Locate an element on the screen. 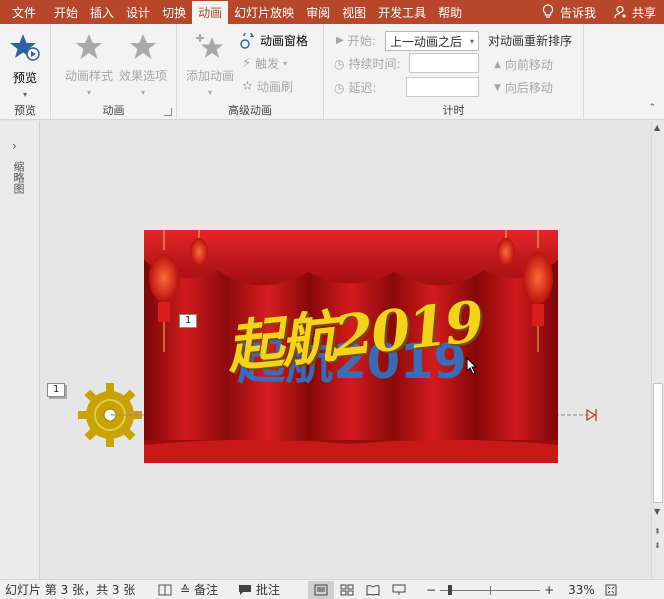 This screenshot has width=664, height=599. view-normal-button is located at coordinates (321, 589).